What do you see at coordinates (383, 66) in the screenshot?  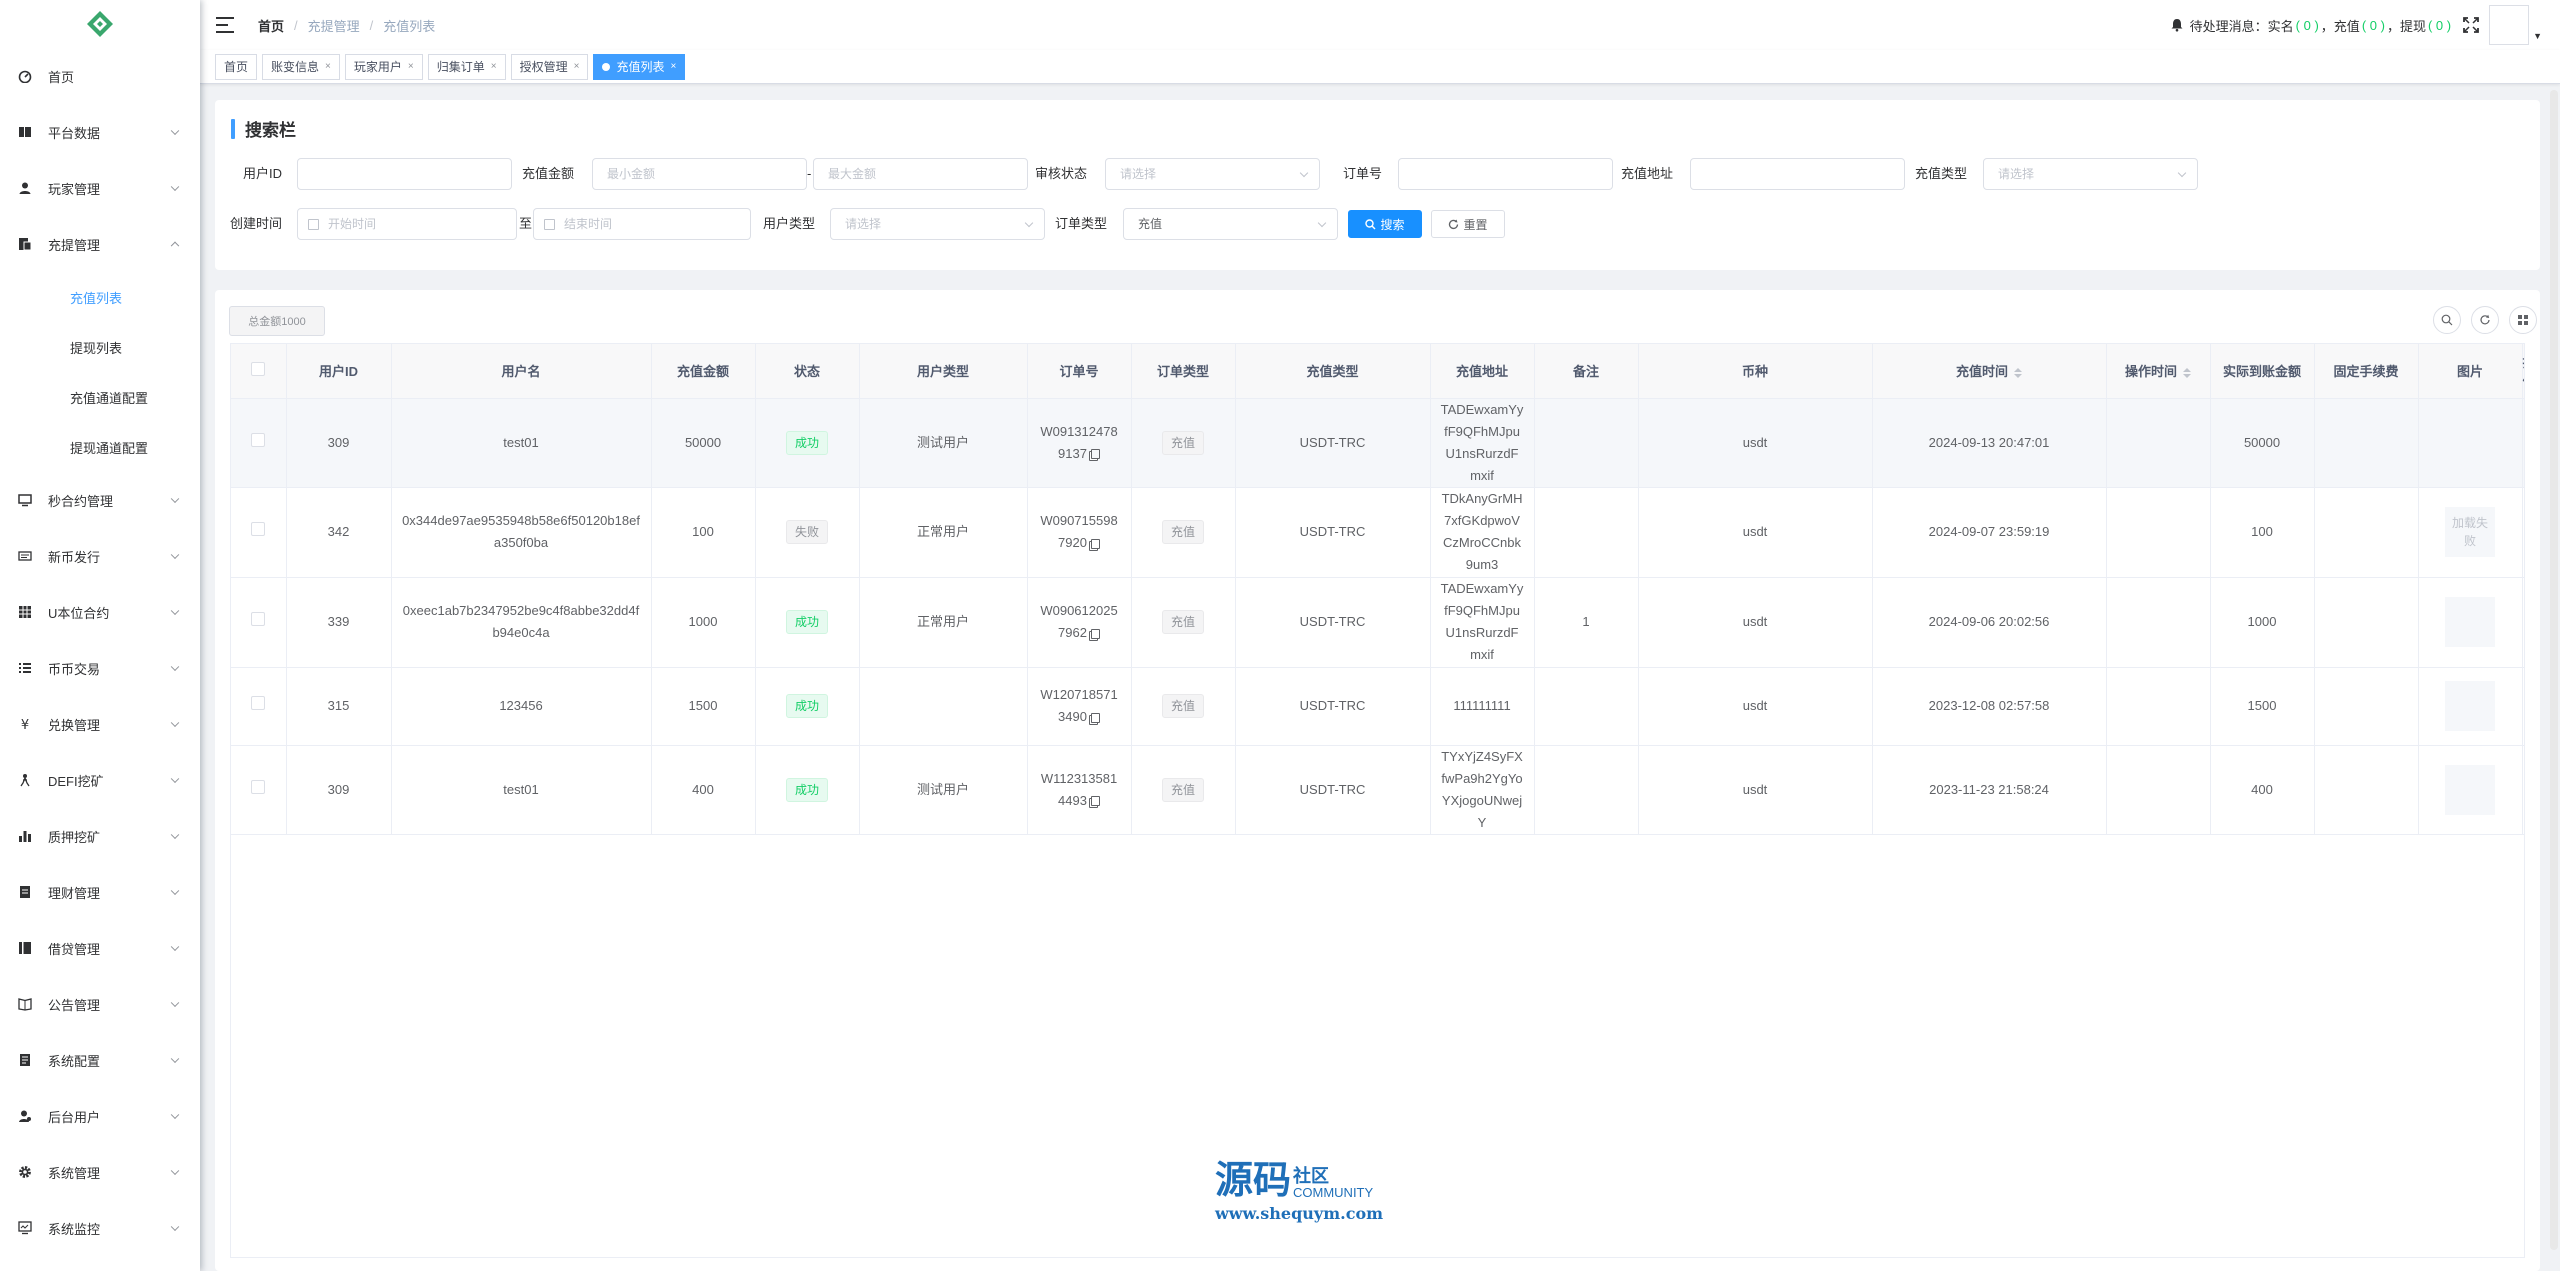 I see `tag-2: 玩家用户 ×` at bounding box center [383, 66].